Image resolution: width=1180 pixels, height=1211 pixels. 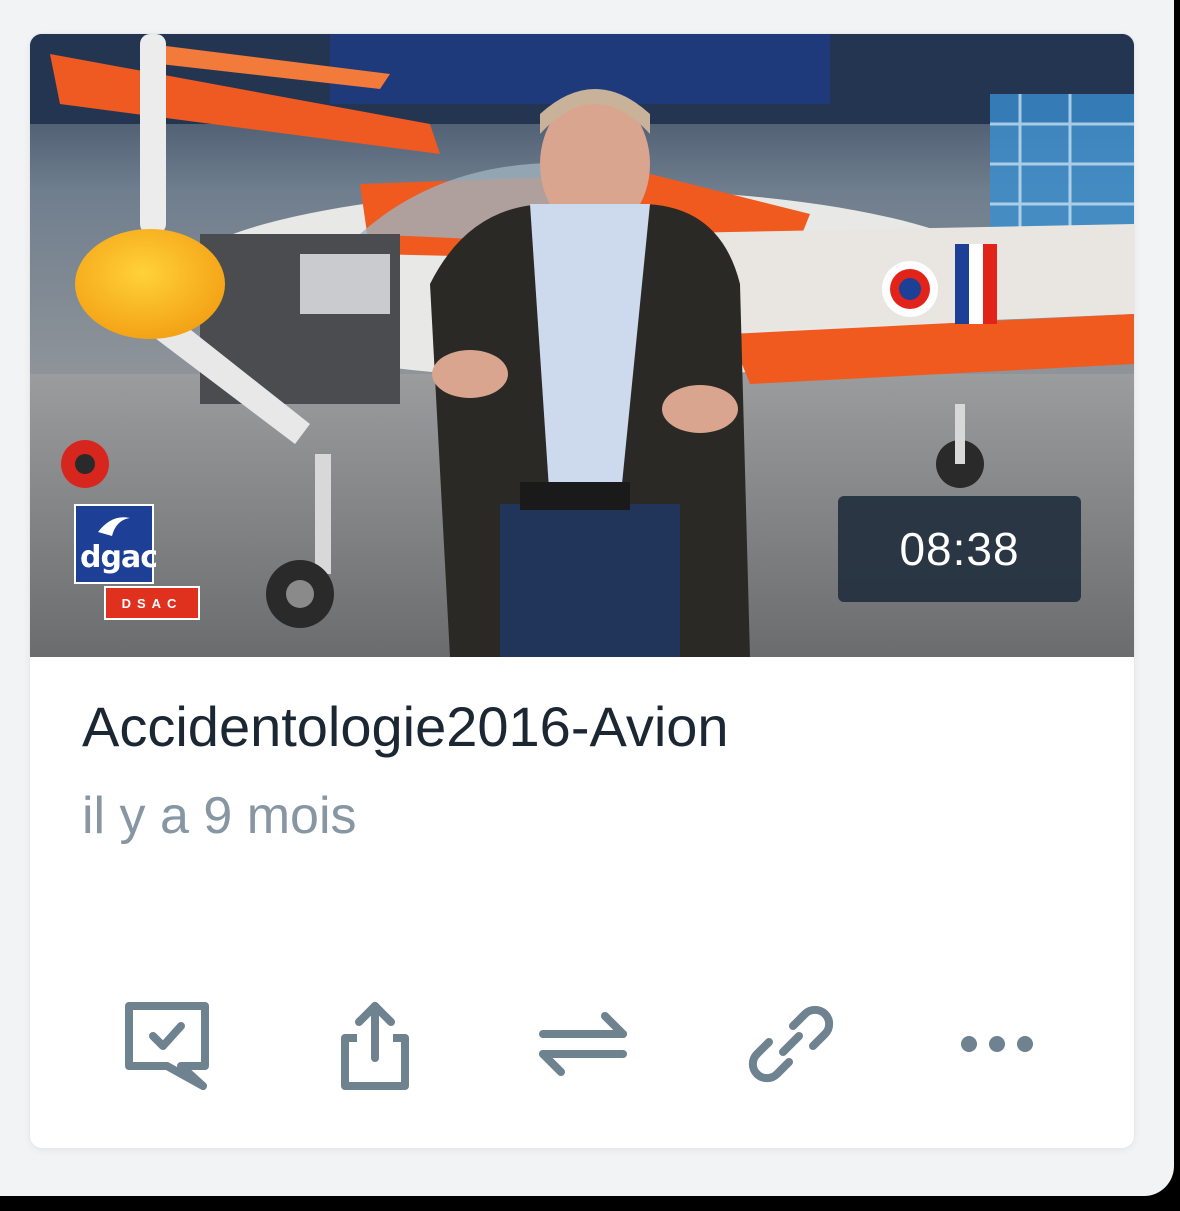 What do you see at coordinates (114, 526) in the screenshot?
I see `dgac-bird-icon` at bounding box center [114, 526].